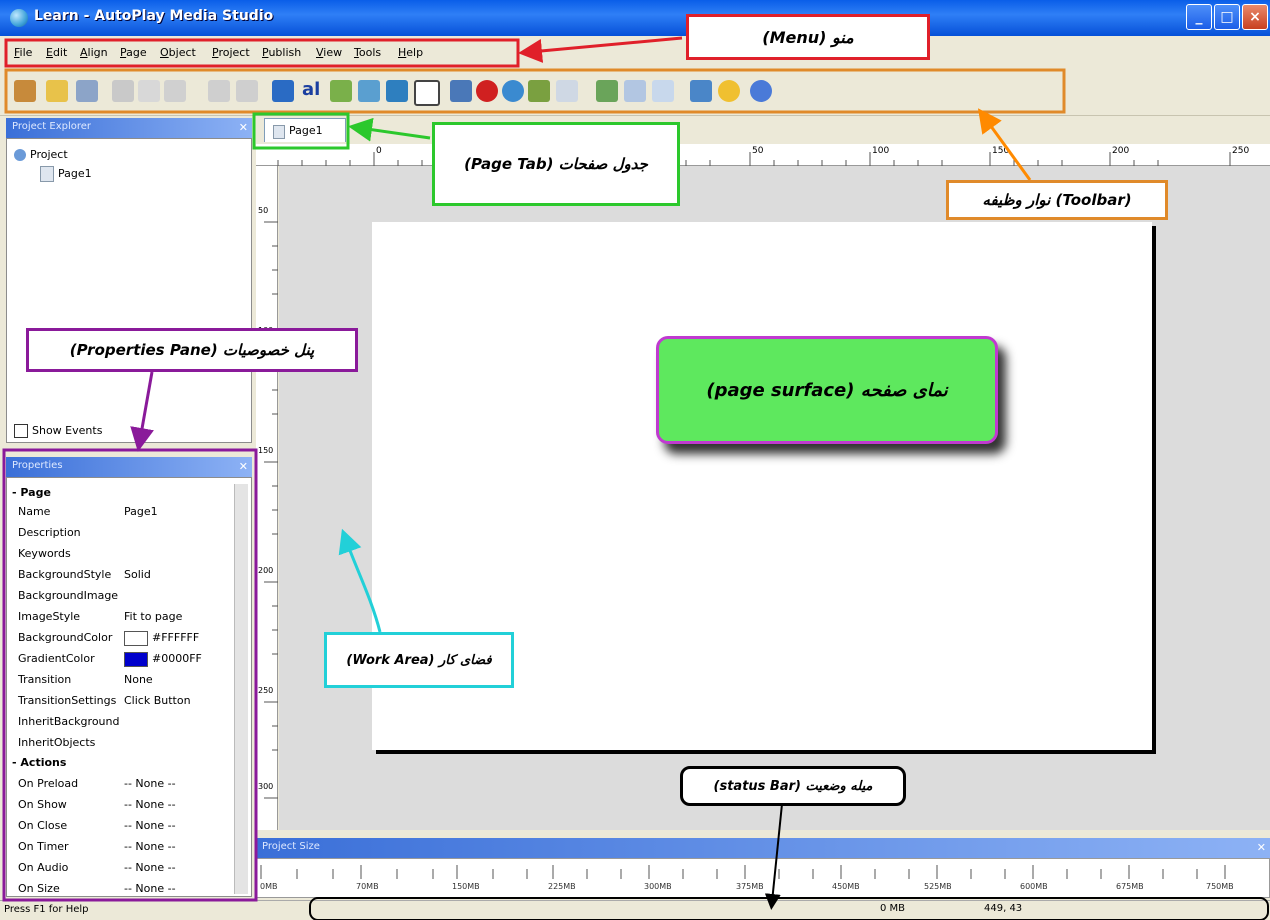 Image resolution: width=1270 pixels, height=920 pixels. Describe the element at coordinates (123, 91) in the screenshot. I see `cut-icon` at that location.